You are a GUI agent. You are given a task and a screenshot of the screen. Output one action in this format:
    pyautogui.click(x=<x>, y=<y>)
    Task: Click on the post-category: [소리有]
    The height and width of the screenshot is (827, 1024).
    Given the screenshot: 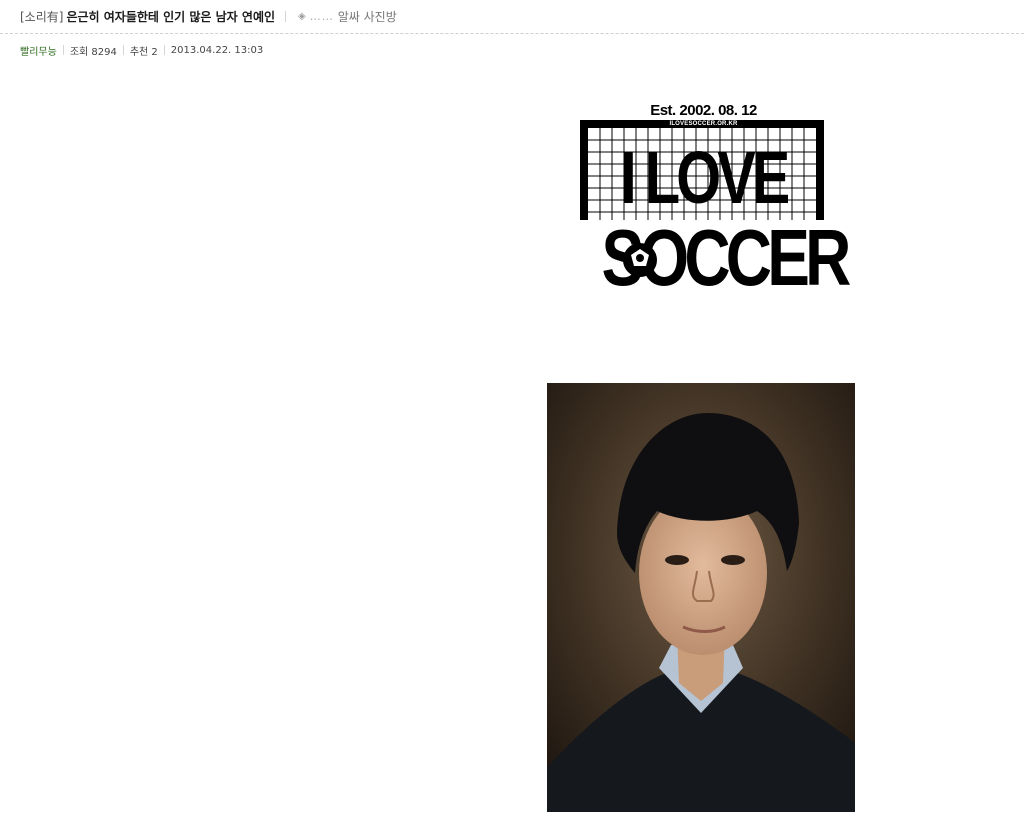 What is the action you would take?
    pyautogui.click(x=41, y=16)
    